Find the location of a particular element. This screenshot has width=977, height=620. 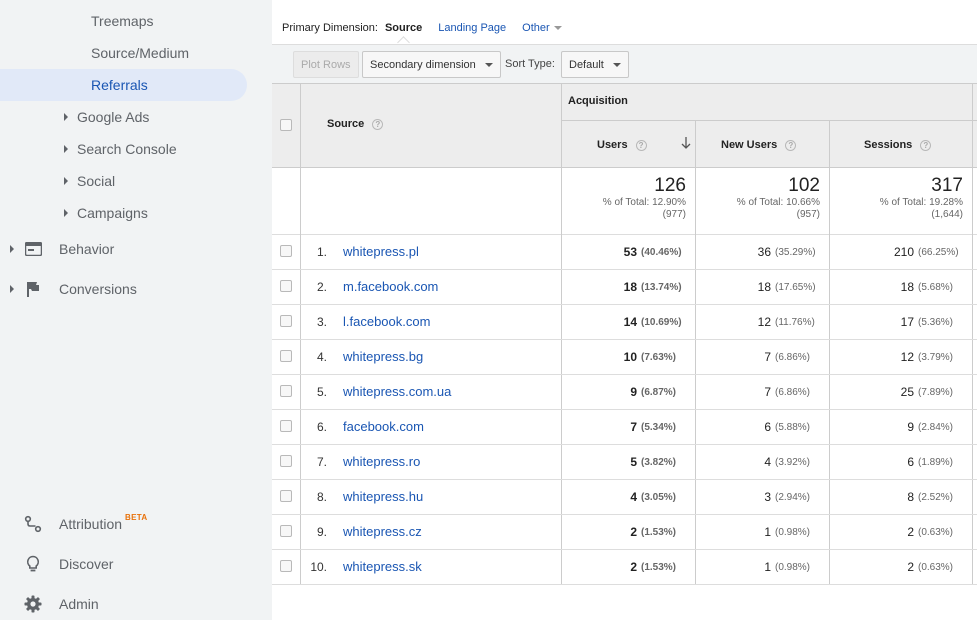

row-number: 1. is located at coordinates (321, 252).